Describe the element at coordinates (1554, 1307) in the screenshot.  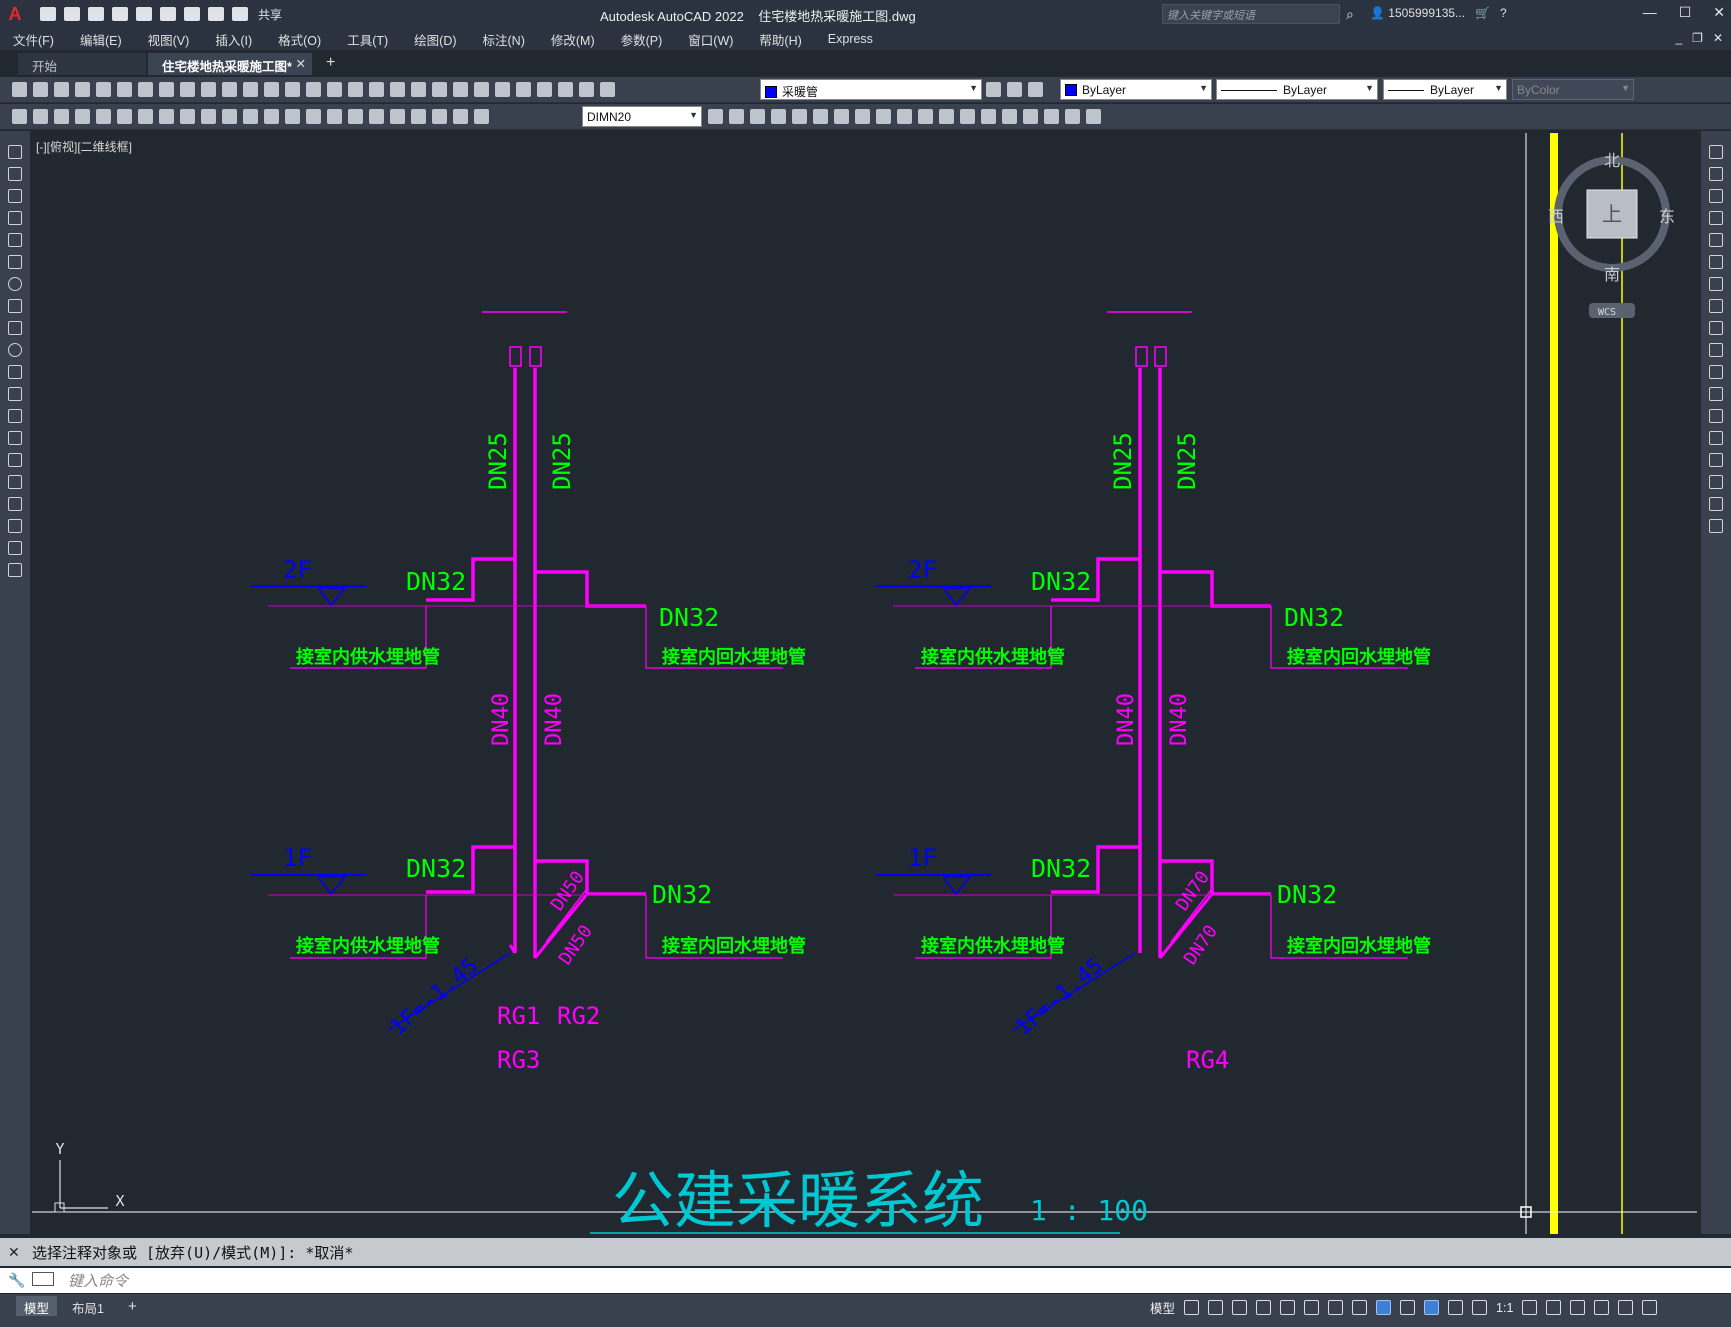
I see `annotation-monitor-icon` at that location.